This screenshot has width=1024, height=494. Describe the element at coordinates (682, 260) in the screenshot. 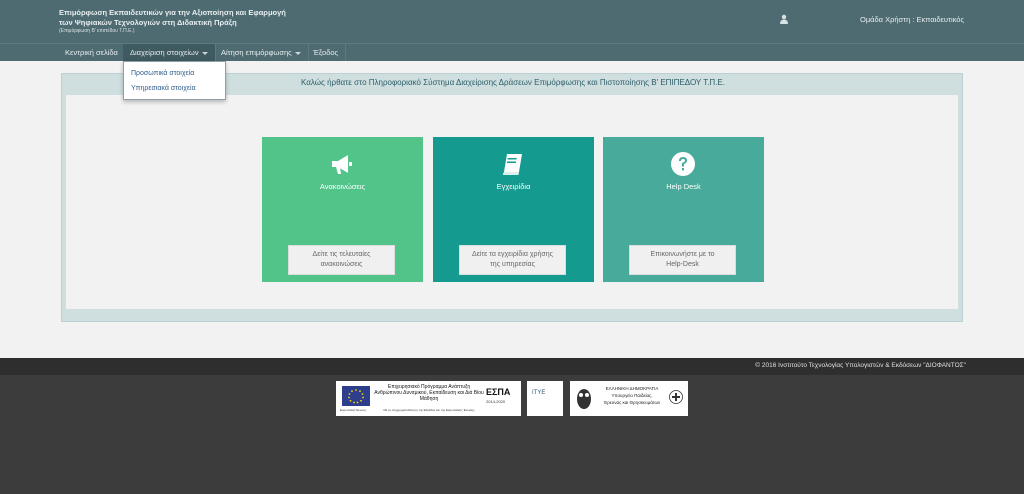

I see `contact-helpdesk-button: Επικοινωνήστε με το Help-Desk` at that location.